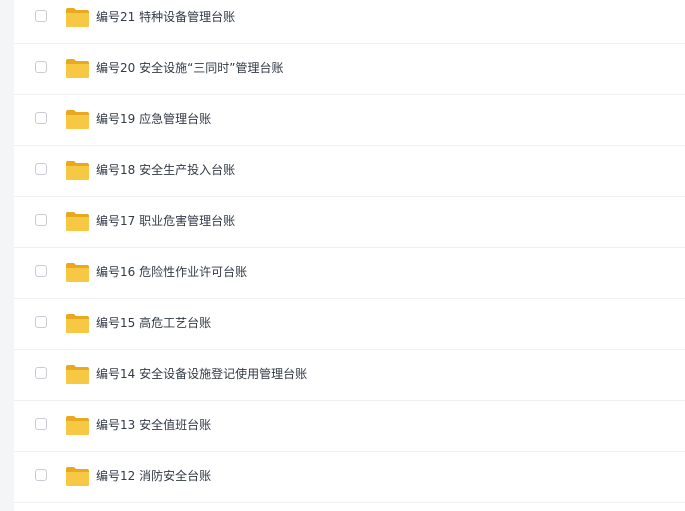 Image resolution: width=685 pixels, height=511 pixels. What do you see at coordinates (349, 69) in the screenshot?
I see `list-item: 编号20 安全设施“三同时”管理台账` at bounding box center [349, 69].